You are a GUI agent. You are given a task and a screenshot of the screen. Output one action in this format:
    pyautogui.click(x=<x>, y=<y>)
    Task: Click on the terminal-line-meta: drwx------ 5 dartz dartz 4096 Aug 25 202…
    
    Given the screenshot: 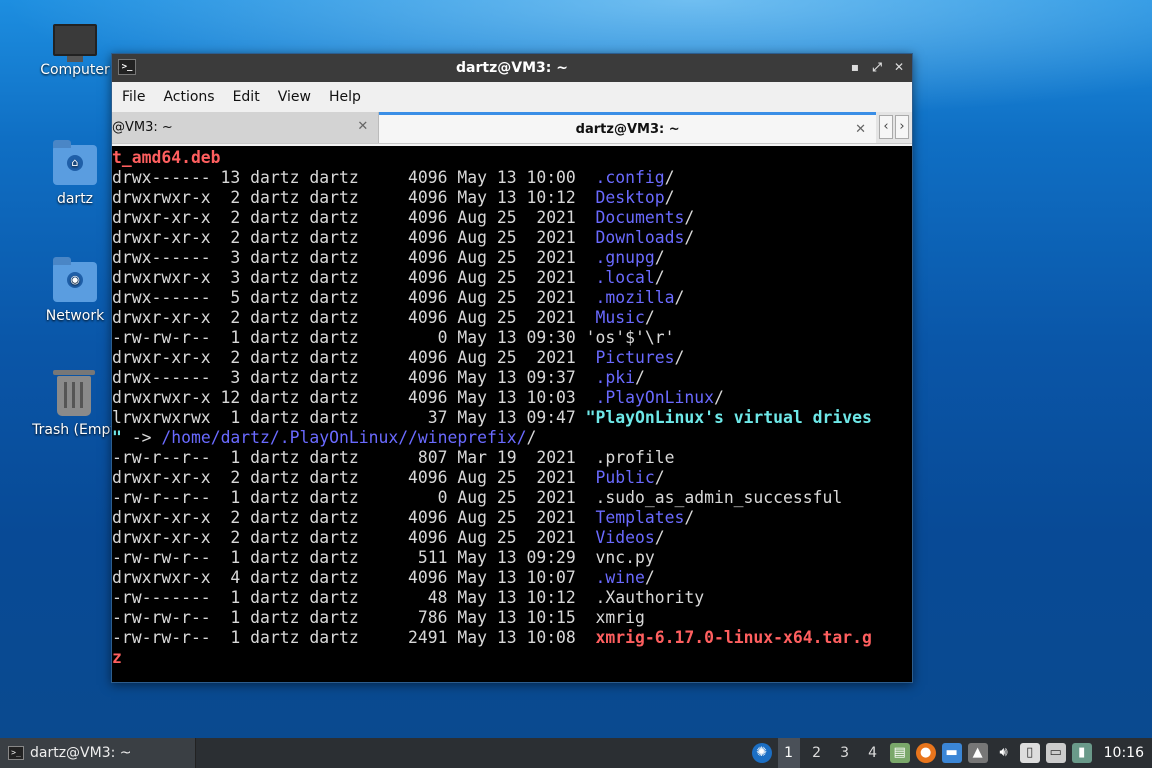 What is the action you would take?
    pyautogui.click(x=354, y=297)
    